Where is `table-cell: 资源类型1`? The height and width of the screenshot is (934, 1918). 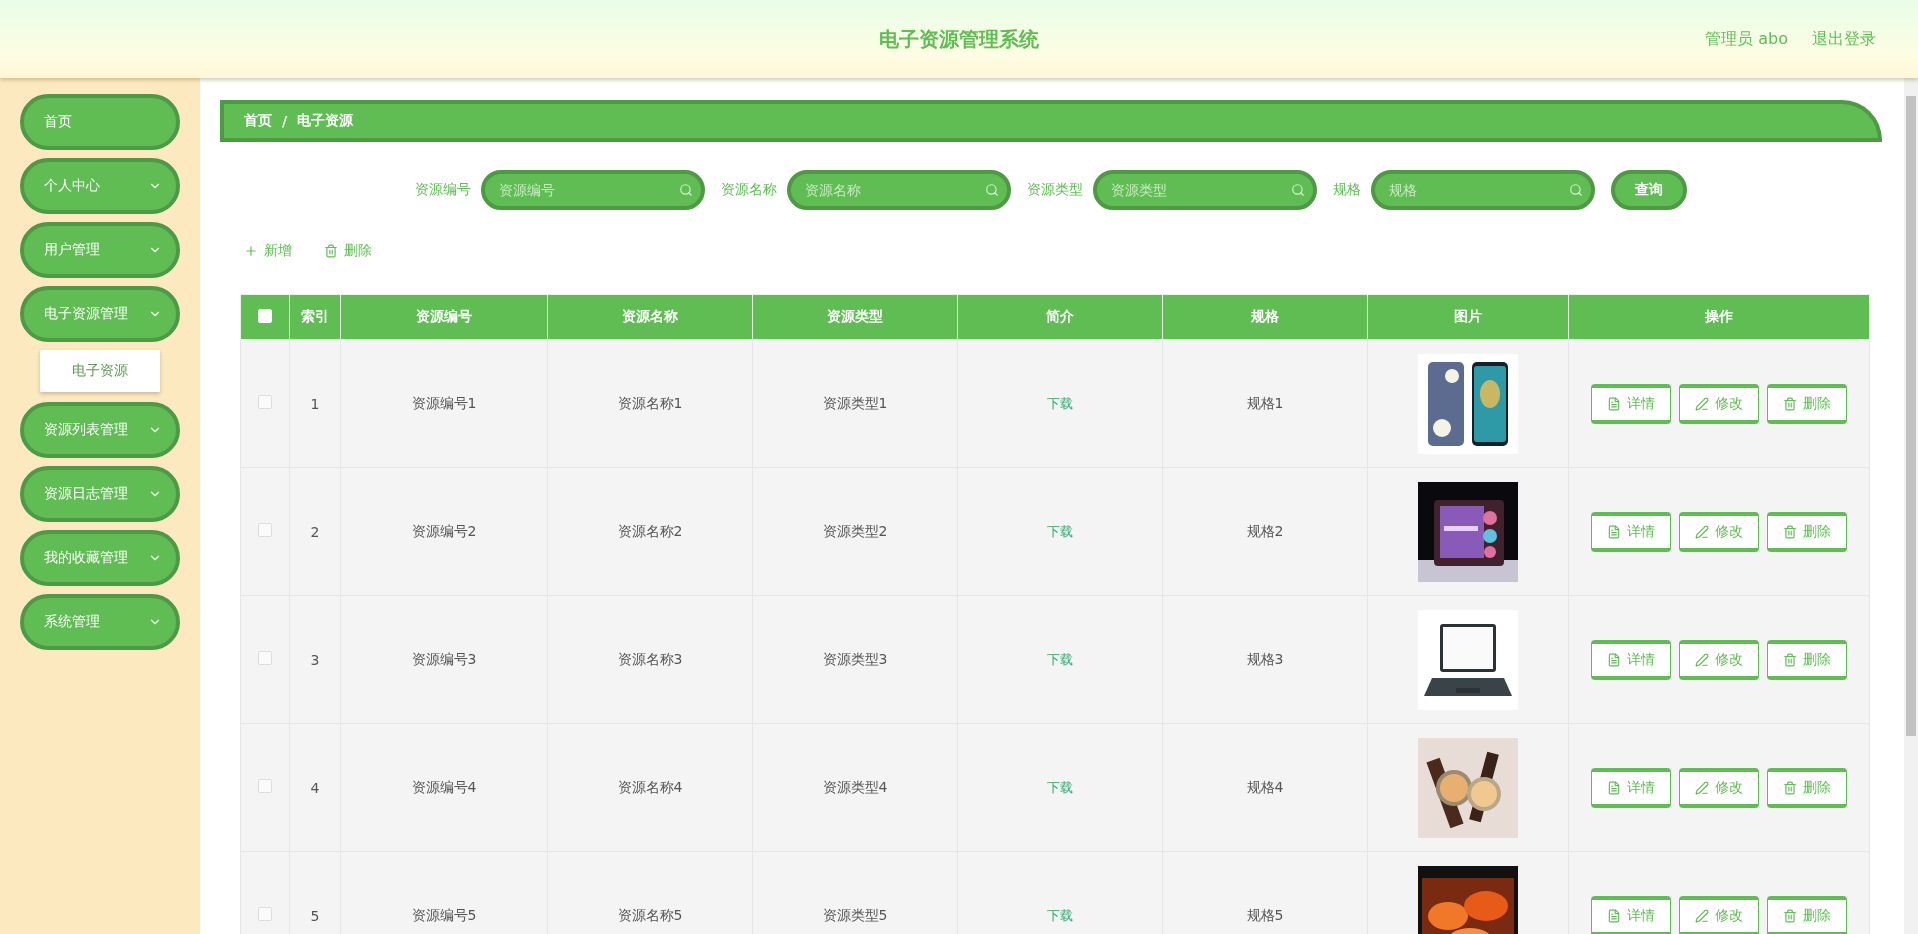 table-cell: 资源类型1 is located at coordinates (855, 403).